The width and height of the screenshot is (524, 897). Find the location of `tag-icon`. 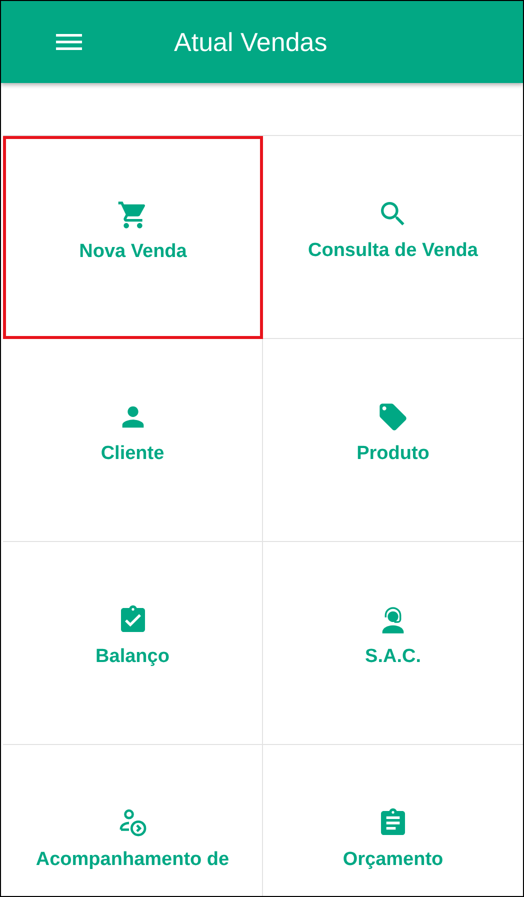

tag-icon is located at coordinates (393, 417).